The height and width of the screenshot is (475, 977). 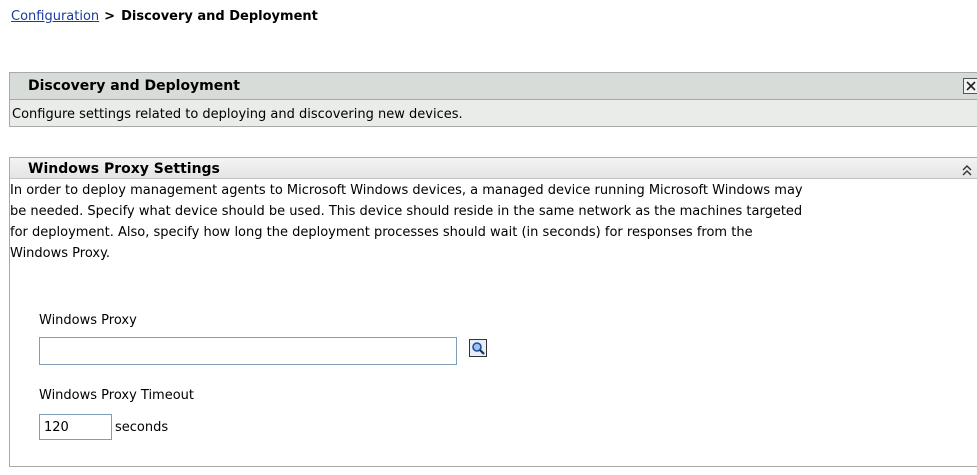 I want to click on settings-panel-title: Windows Proxy Settings, so click(x=124, y=169).